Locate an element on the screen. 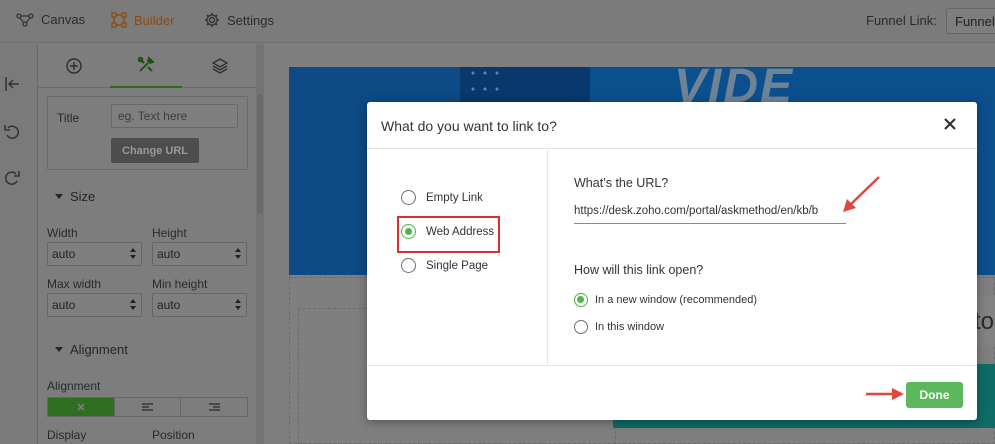 The image size is (995, 444). close-icon is located at coordinates (950, 124).